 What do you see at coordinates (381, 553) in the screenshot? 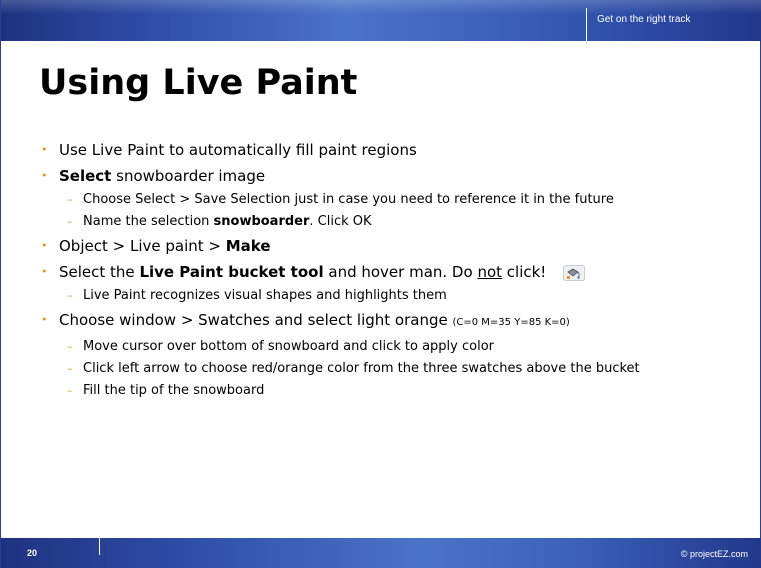
I see `footer-bar: 20 © projectEZ.com` at bounding box center [381, 553].